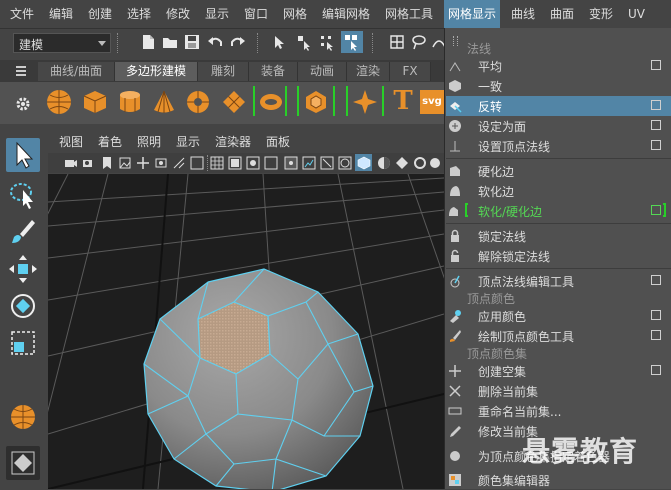  I want to click on textured-icon, so click(271, 163).